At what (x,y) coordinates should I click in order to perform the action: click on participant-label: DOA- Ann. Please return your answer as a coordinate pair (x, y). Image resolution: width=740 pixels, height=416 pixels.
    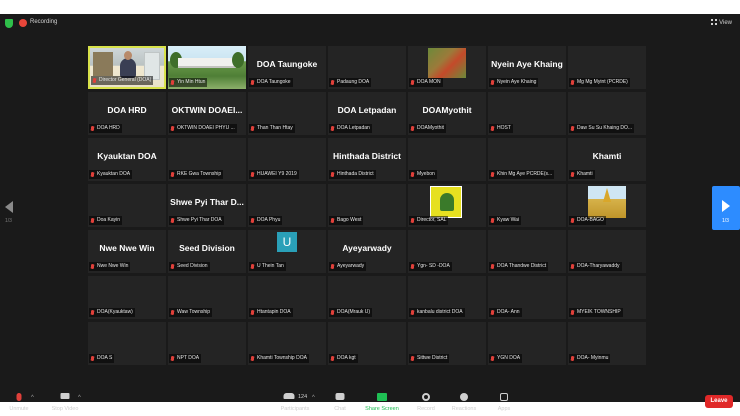
    Looking at the image, I should click on (505, 312).